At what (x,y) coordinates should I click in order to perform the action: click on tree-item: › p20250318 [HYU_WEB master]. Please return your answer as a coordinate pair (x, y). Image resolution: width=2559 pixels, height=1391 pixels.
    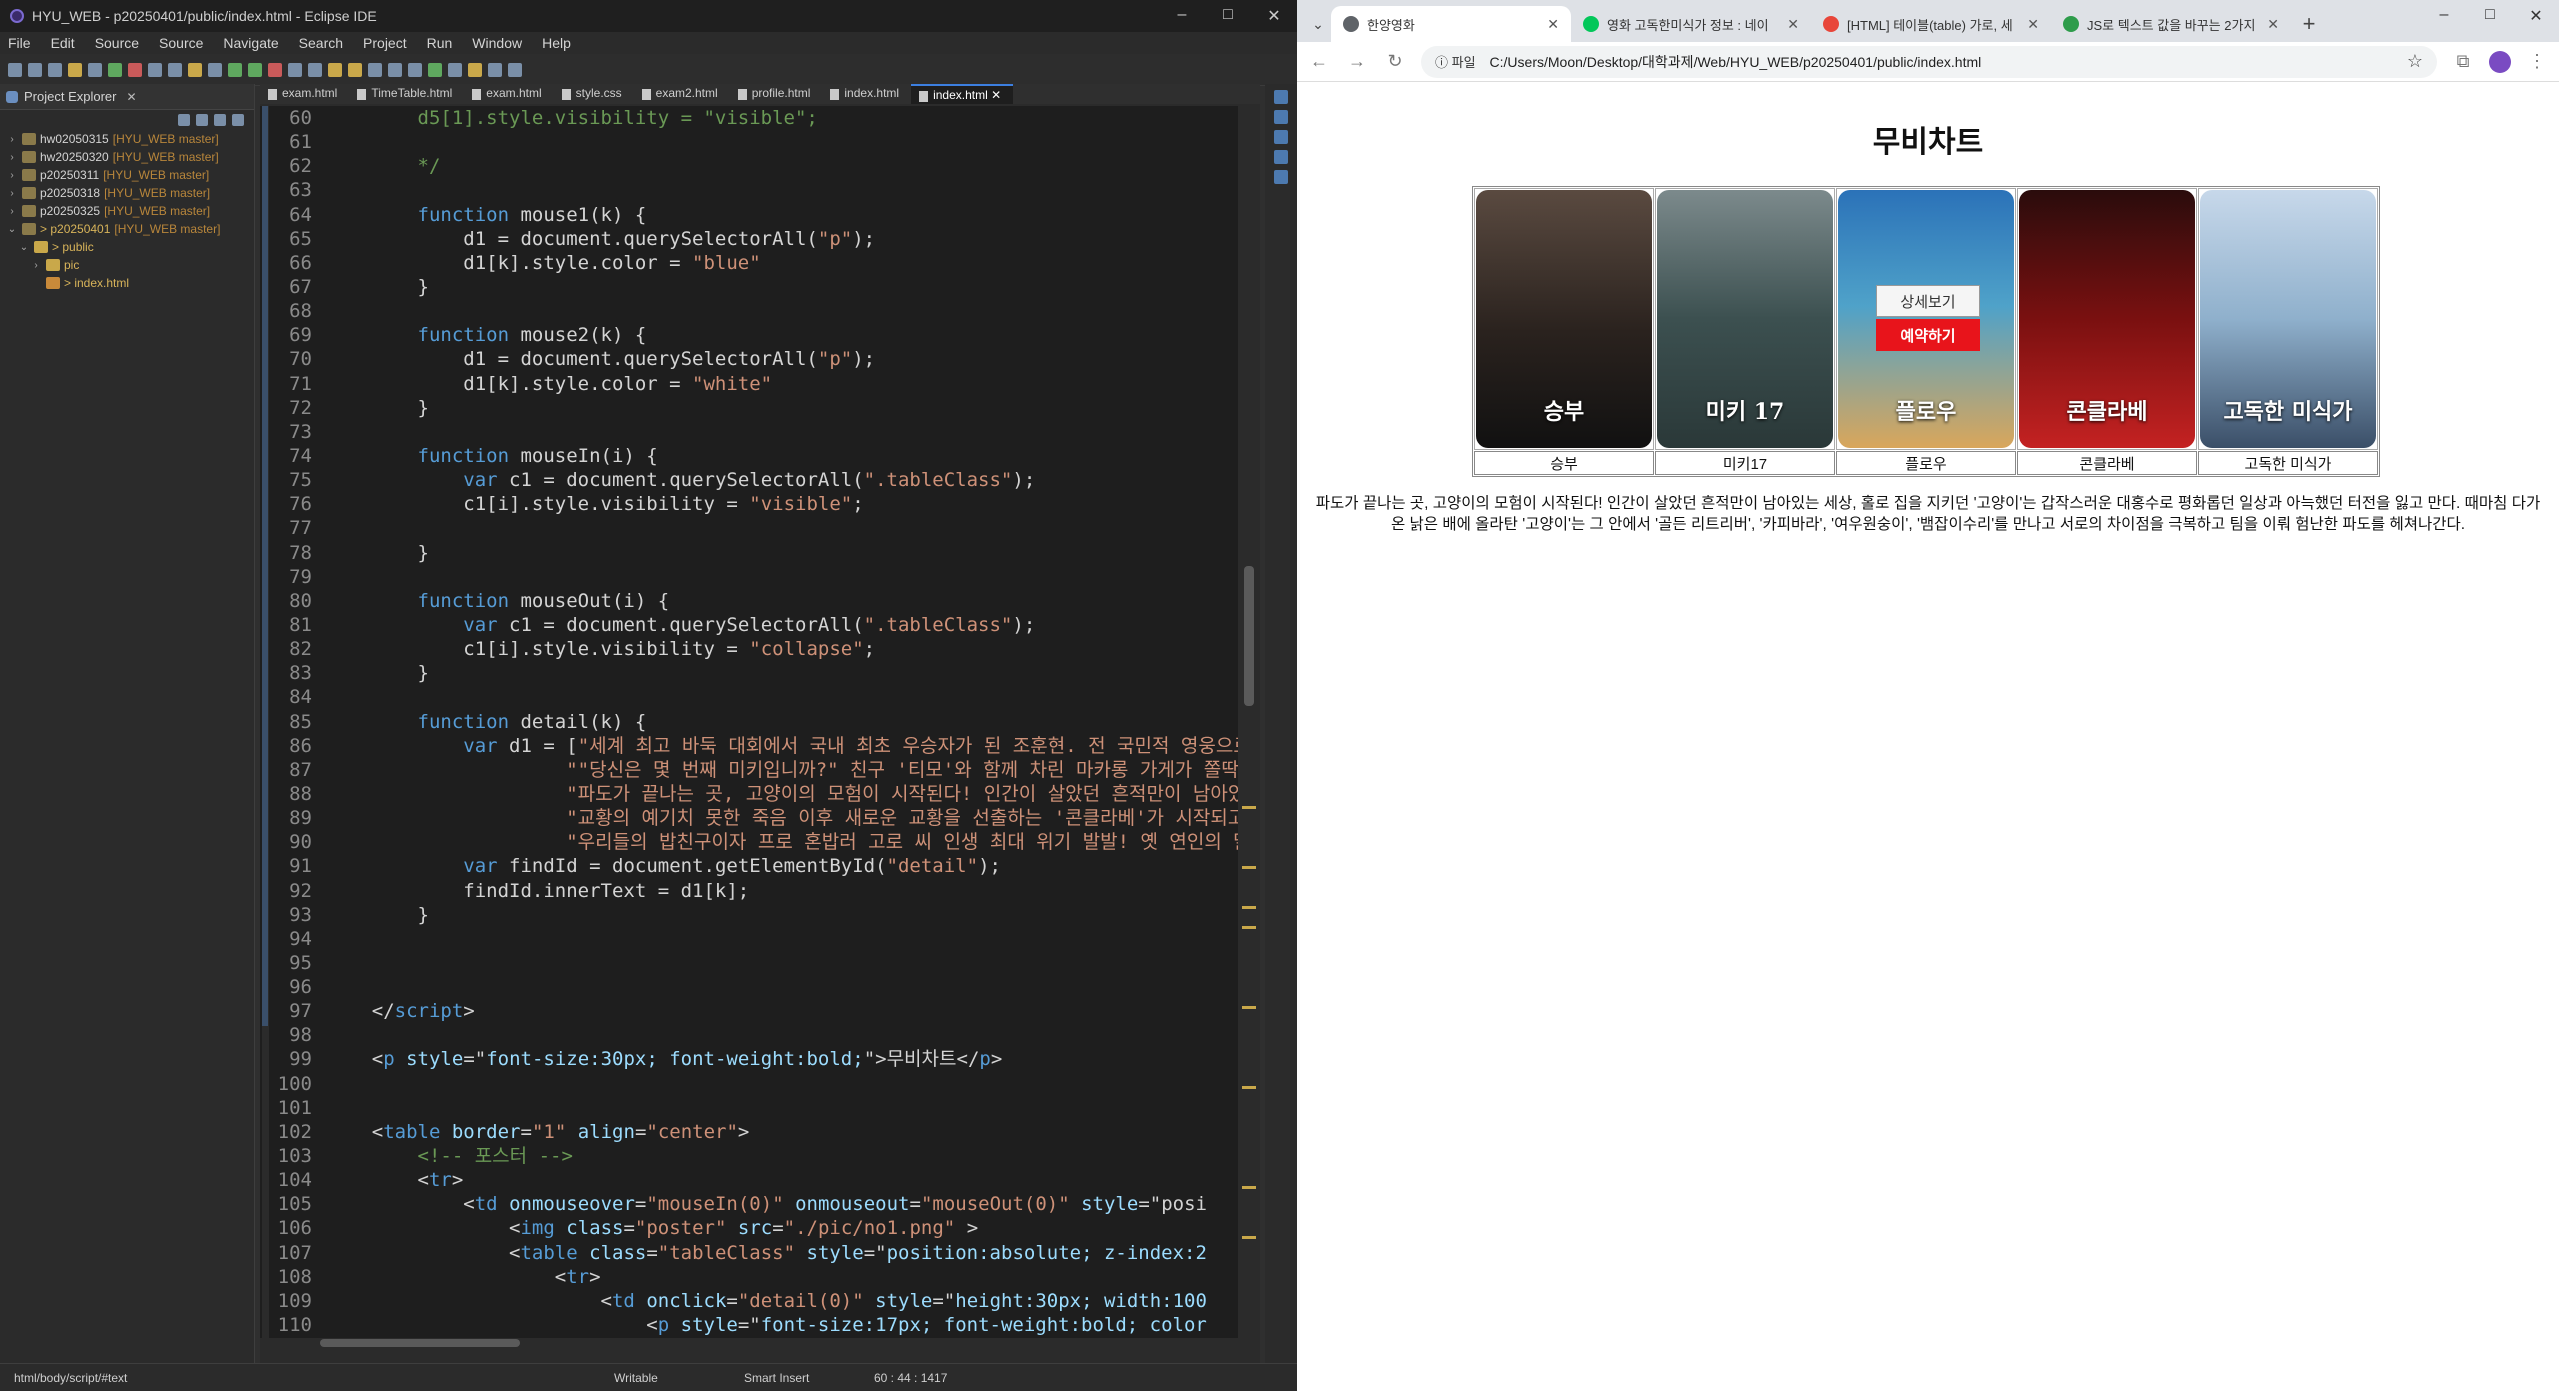
    Looking at the image, I should click on (127, 193).